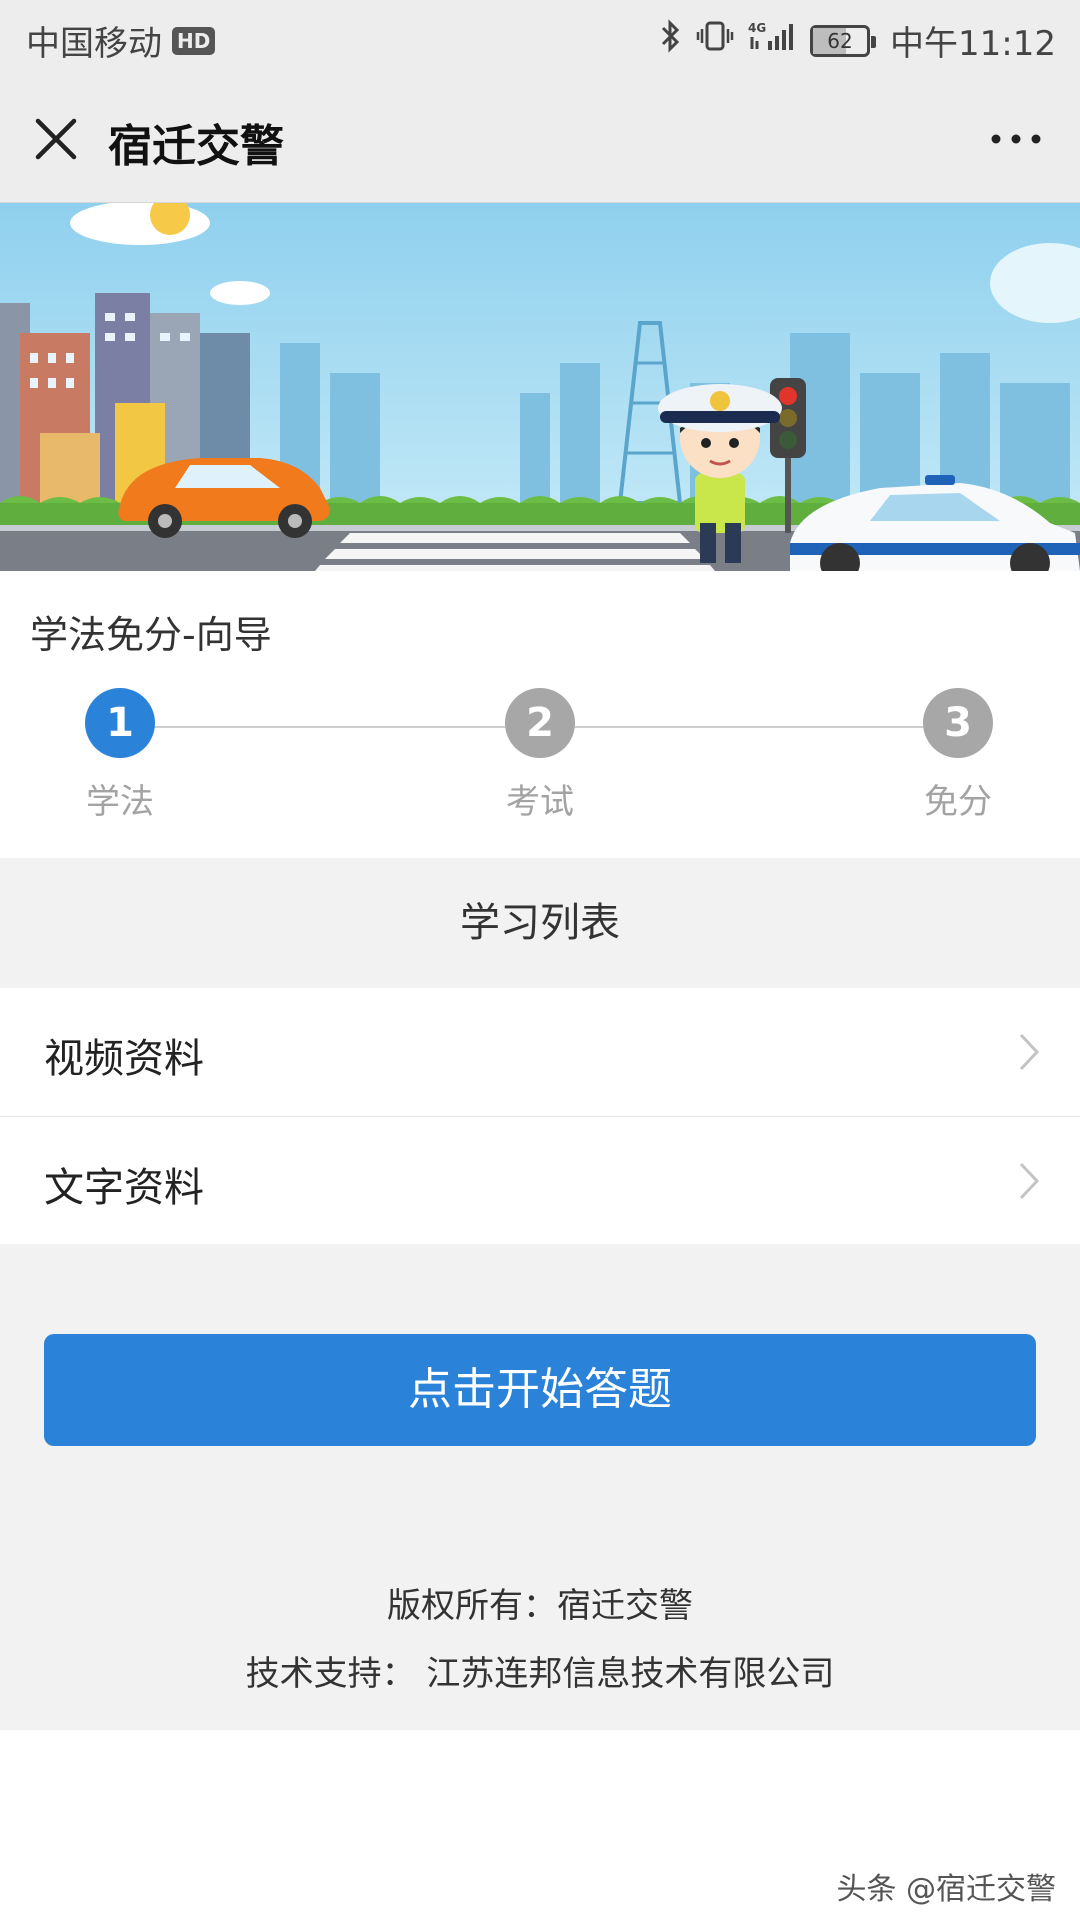  Describe the element at coordinates (540, 1390) in the screenshot. I see `start-quiz-button: 点击开始答题` at that location.